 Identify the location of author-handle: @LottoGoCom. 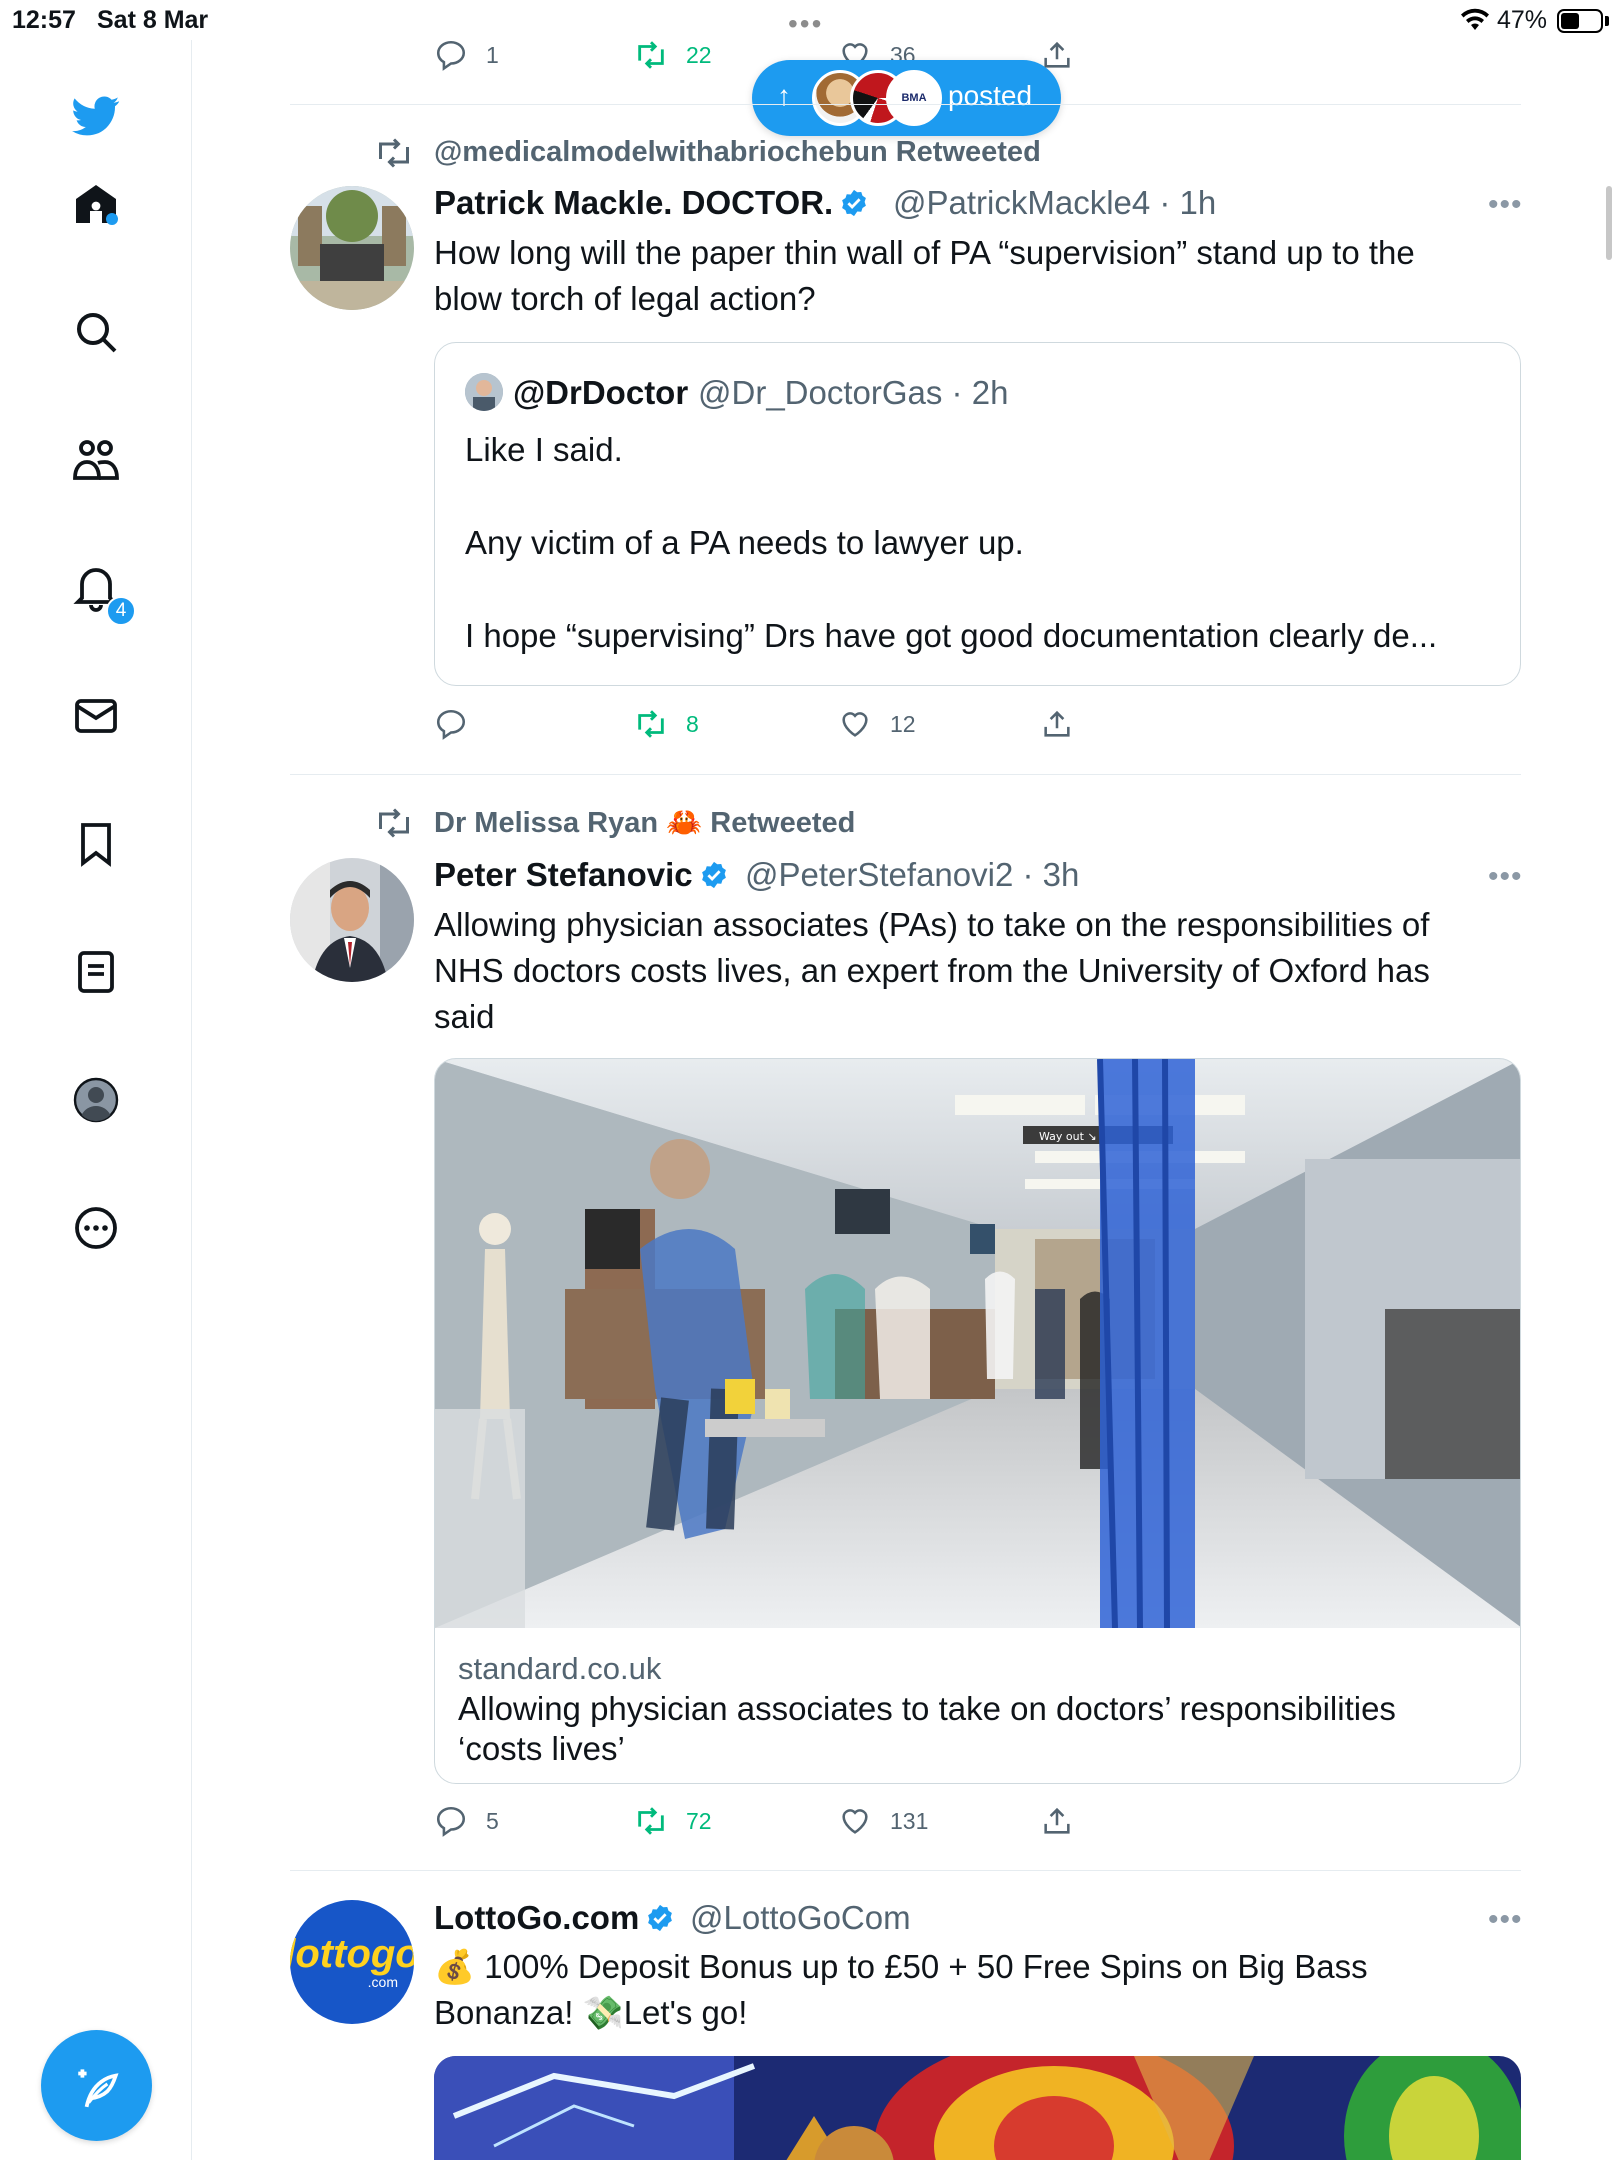
(800, 1918).